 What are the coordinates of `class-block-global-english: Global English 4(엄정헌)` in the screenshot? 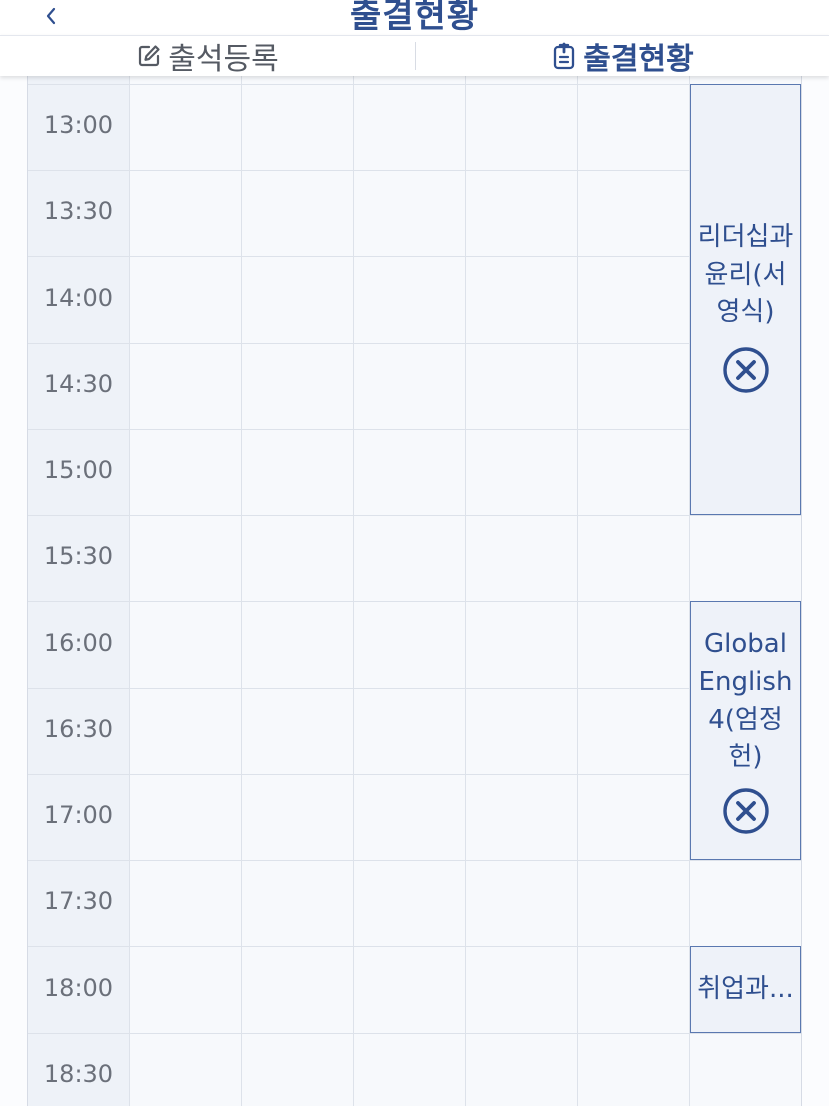 It's located at (745, 730).